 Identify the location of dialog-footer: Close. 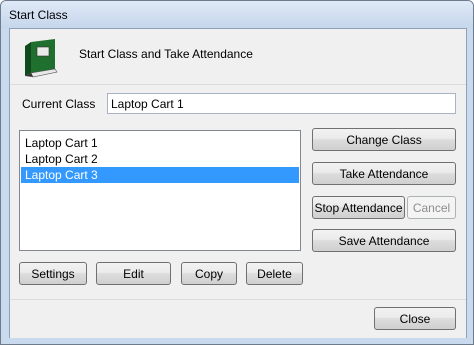
(238, 318).